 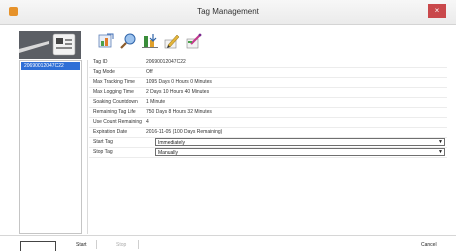 I want to click on close-button: ×, so click(x=437, y=11).